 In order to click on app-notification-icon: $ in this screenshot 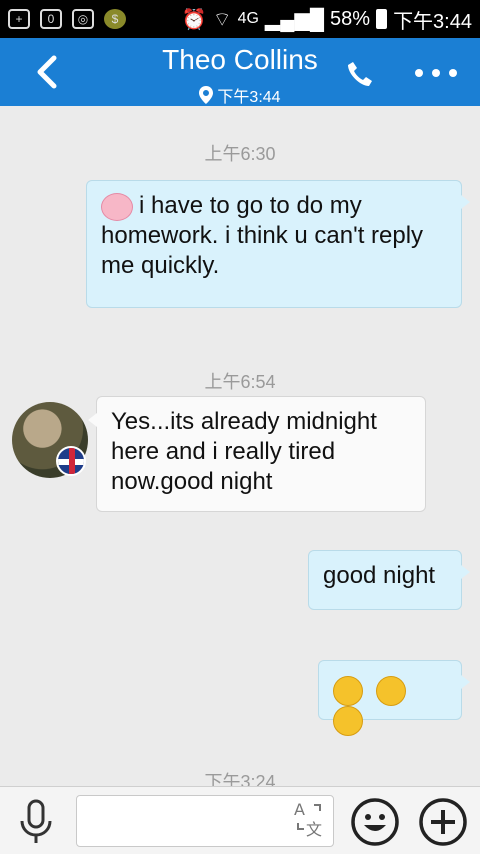, I will do `click(115, 19)`.